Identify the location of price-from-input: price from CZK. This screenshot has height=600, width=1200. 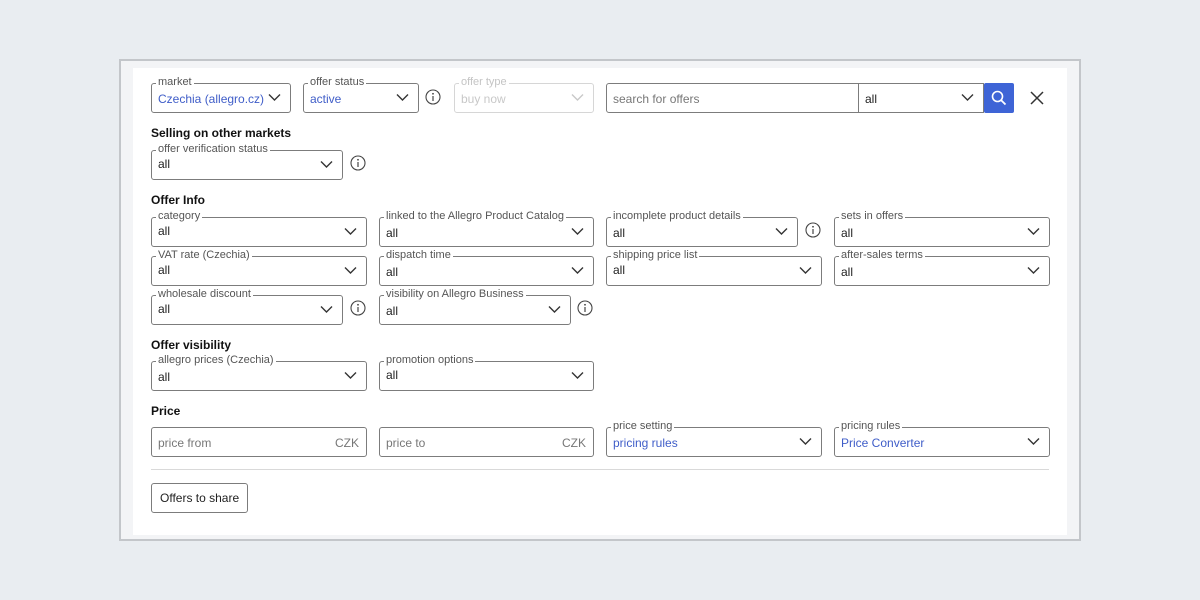
(259, 442).